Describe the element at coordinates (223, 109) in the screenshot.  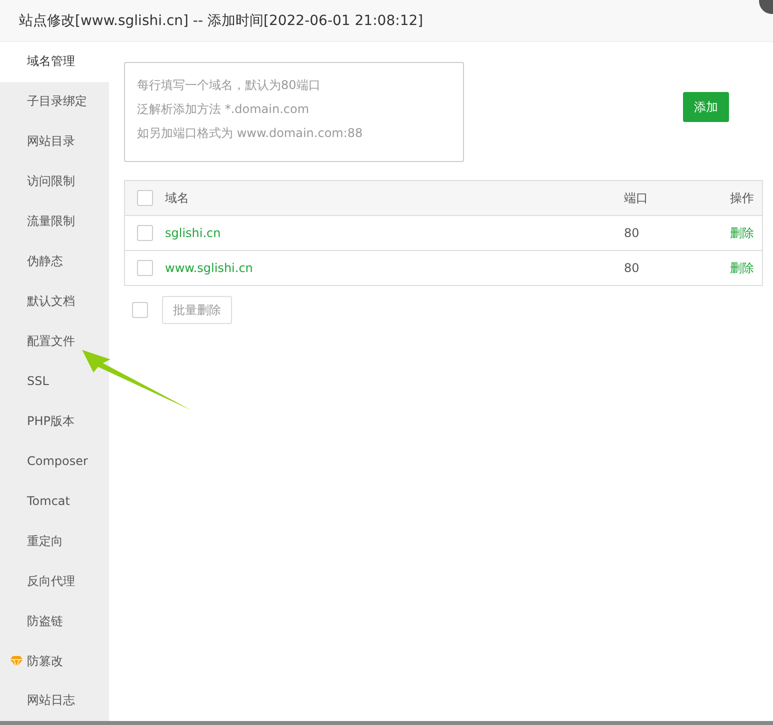
I see `placeholder-text: 泛解析添加方法 *.domain.com` at that location.